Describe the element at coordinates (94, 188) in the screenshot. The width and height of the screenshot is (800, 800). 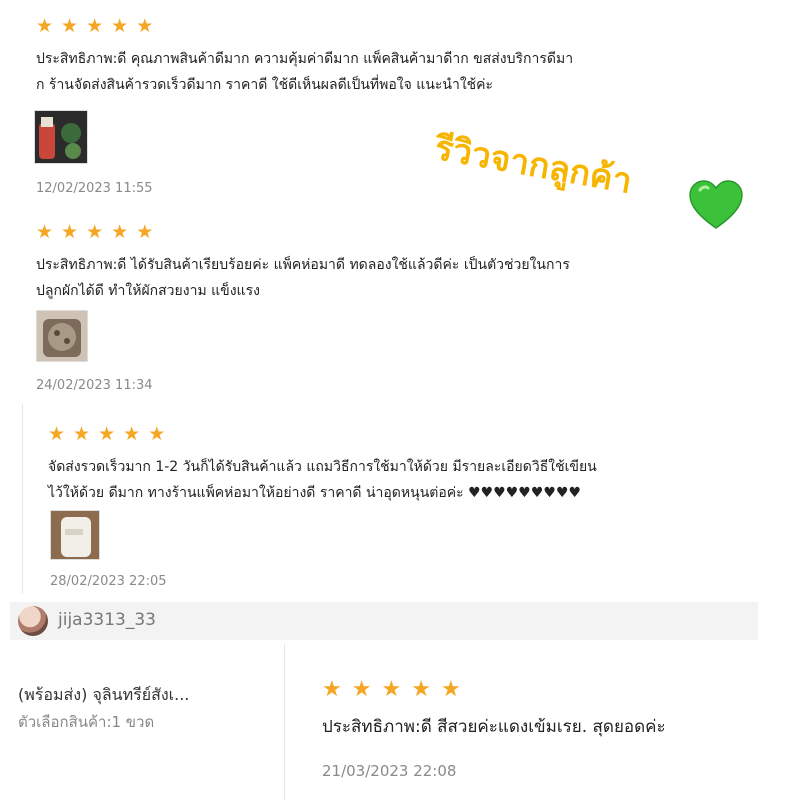
I see `review-date: 12/02/2023 11:55` at that location.